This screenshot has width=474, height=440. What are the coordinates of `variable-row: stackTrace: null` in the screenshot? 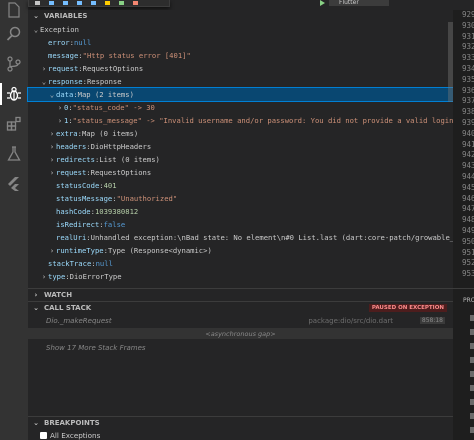 It's located at (240, 263).